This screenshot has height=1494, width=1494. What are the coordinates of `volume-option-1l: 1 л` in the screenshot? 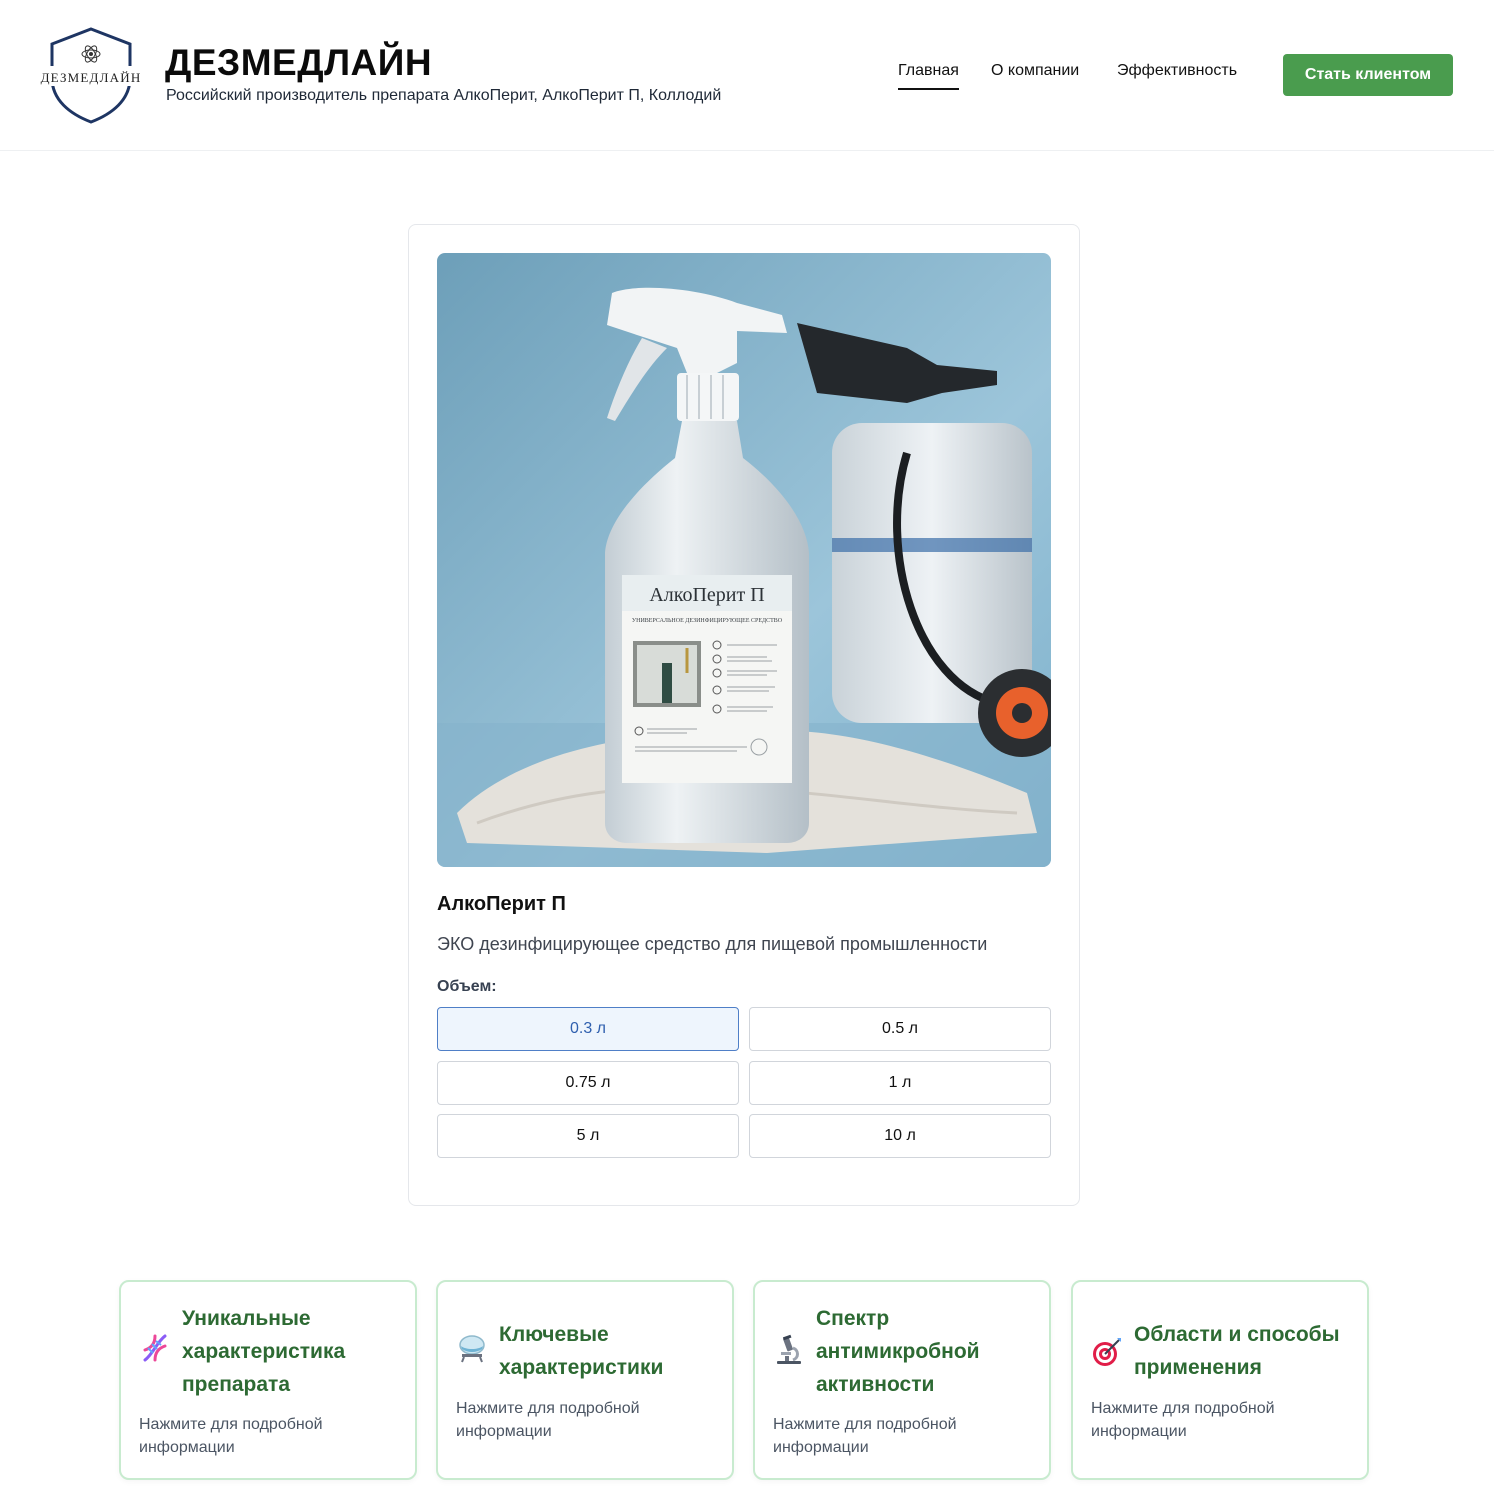 It's located at (900, 1083).